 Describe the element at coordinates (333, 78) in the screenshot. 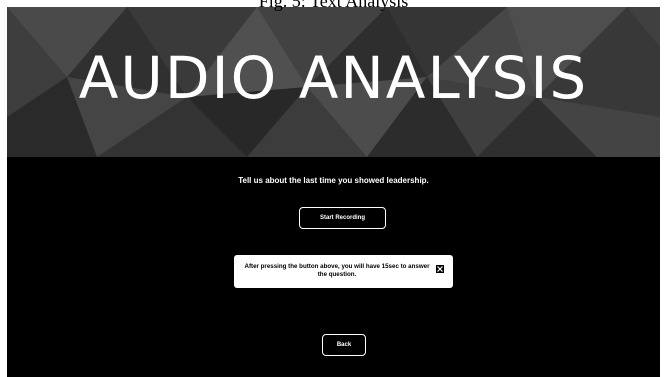

I see `page-title: AUDIO ANALYSIS` at that location.